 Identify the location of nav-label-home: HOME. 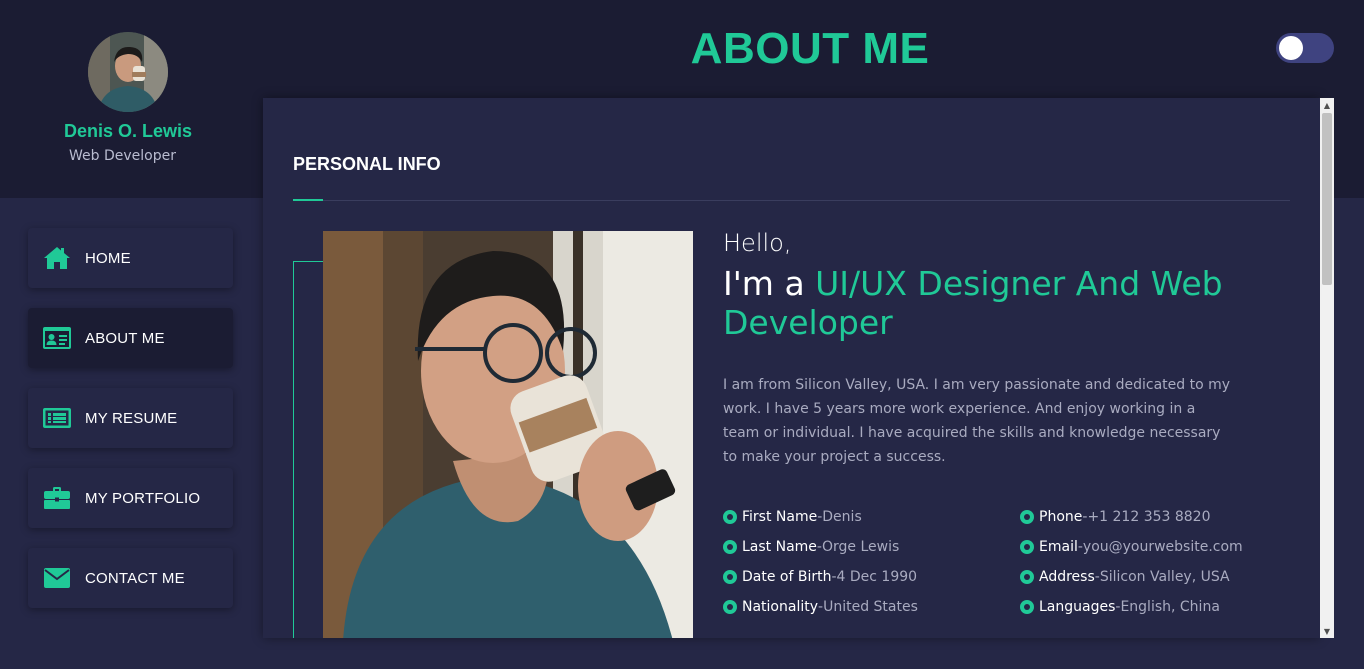
(108, 258).